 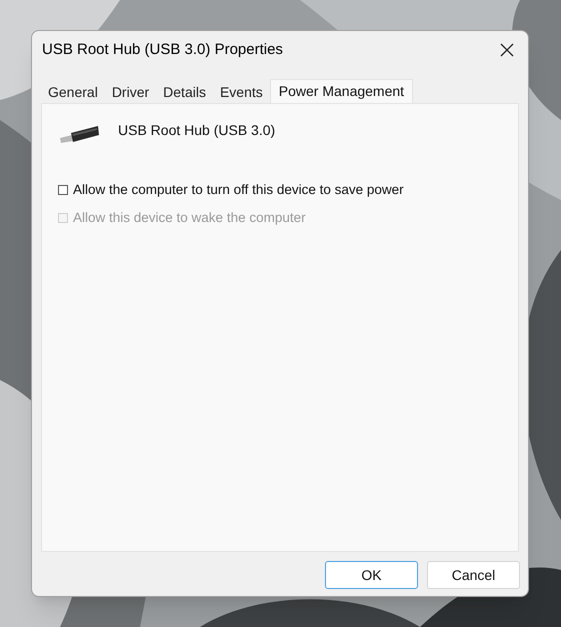 I want to click on cancel-button: Cancel, so click(x=473, y=575).